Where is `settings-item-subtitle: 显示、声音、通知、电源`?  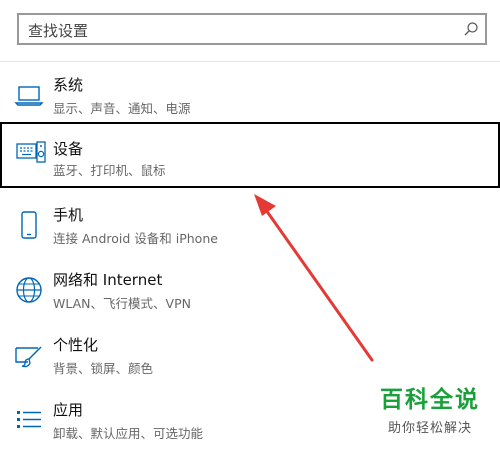
settings-item-subtitle: 显示、声音、通知、电源 is located at coordinates (122, 108).